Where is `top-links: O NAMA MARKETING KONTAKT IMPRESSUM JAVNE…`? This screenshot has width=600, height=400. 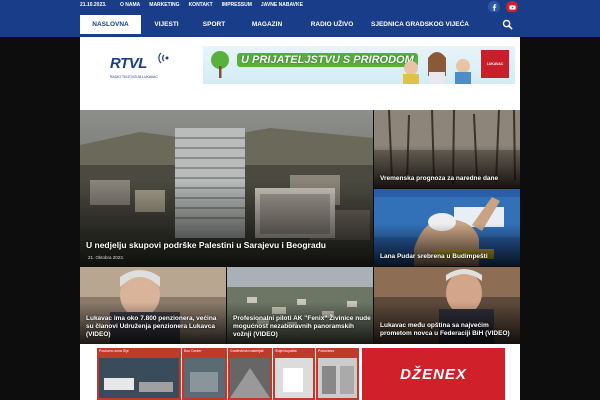 top-links: O NAMA MARKETING KONTAKT IMPRESSUM JAVNE… is located at coordinates (211, 5).